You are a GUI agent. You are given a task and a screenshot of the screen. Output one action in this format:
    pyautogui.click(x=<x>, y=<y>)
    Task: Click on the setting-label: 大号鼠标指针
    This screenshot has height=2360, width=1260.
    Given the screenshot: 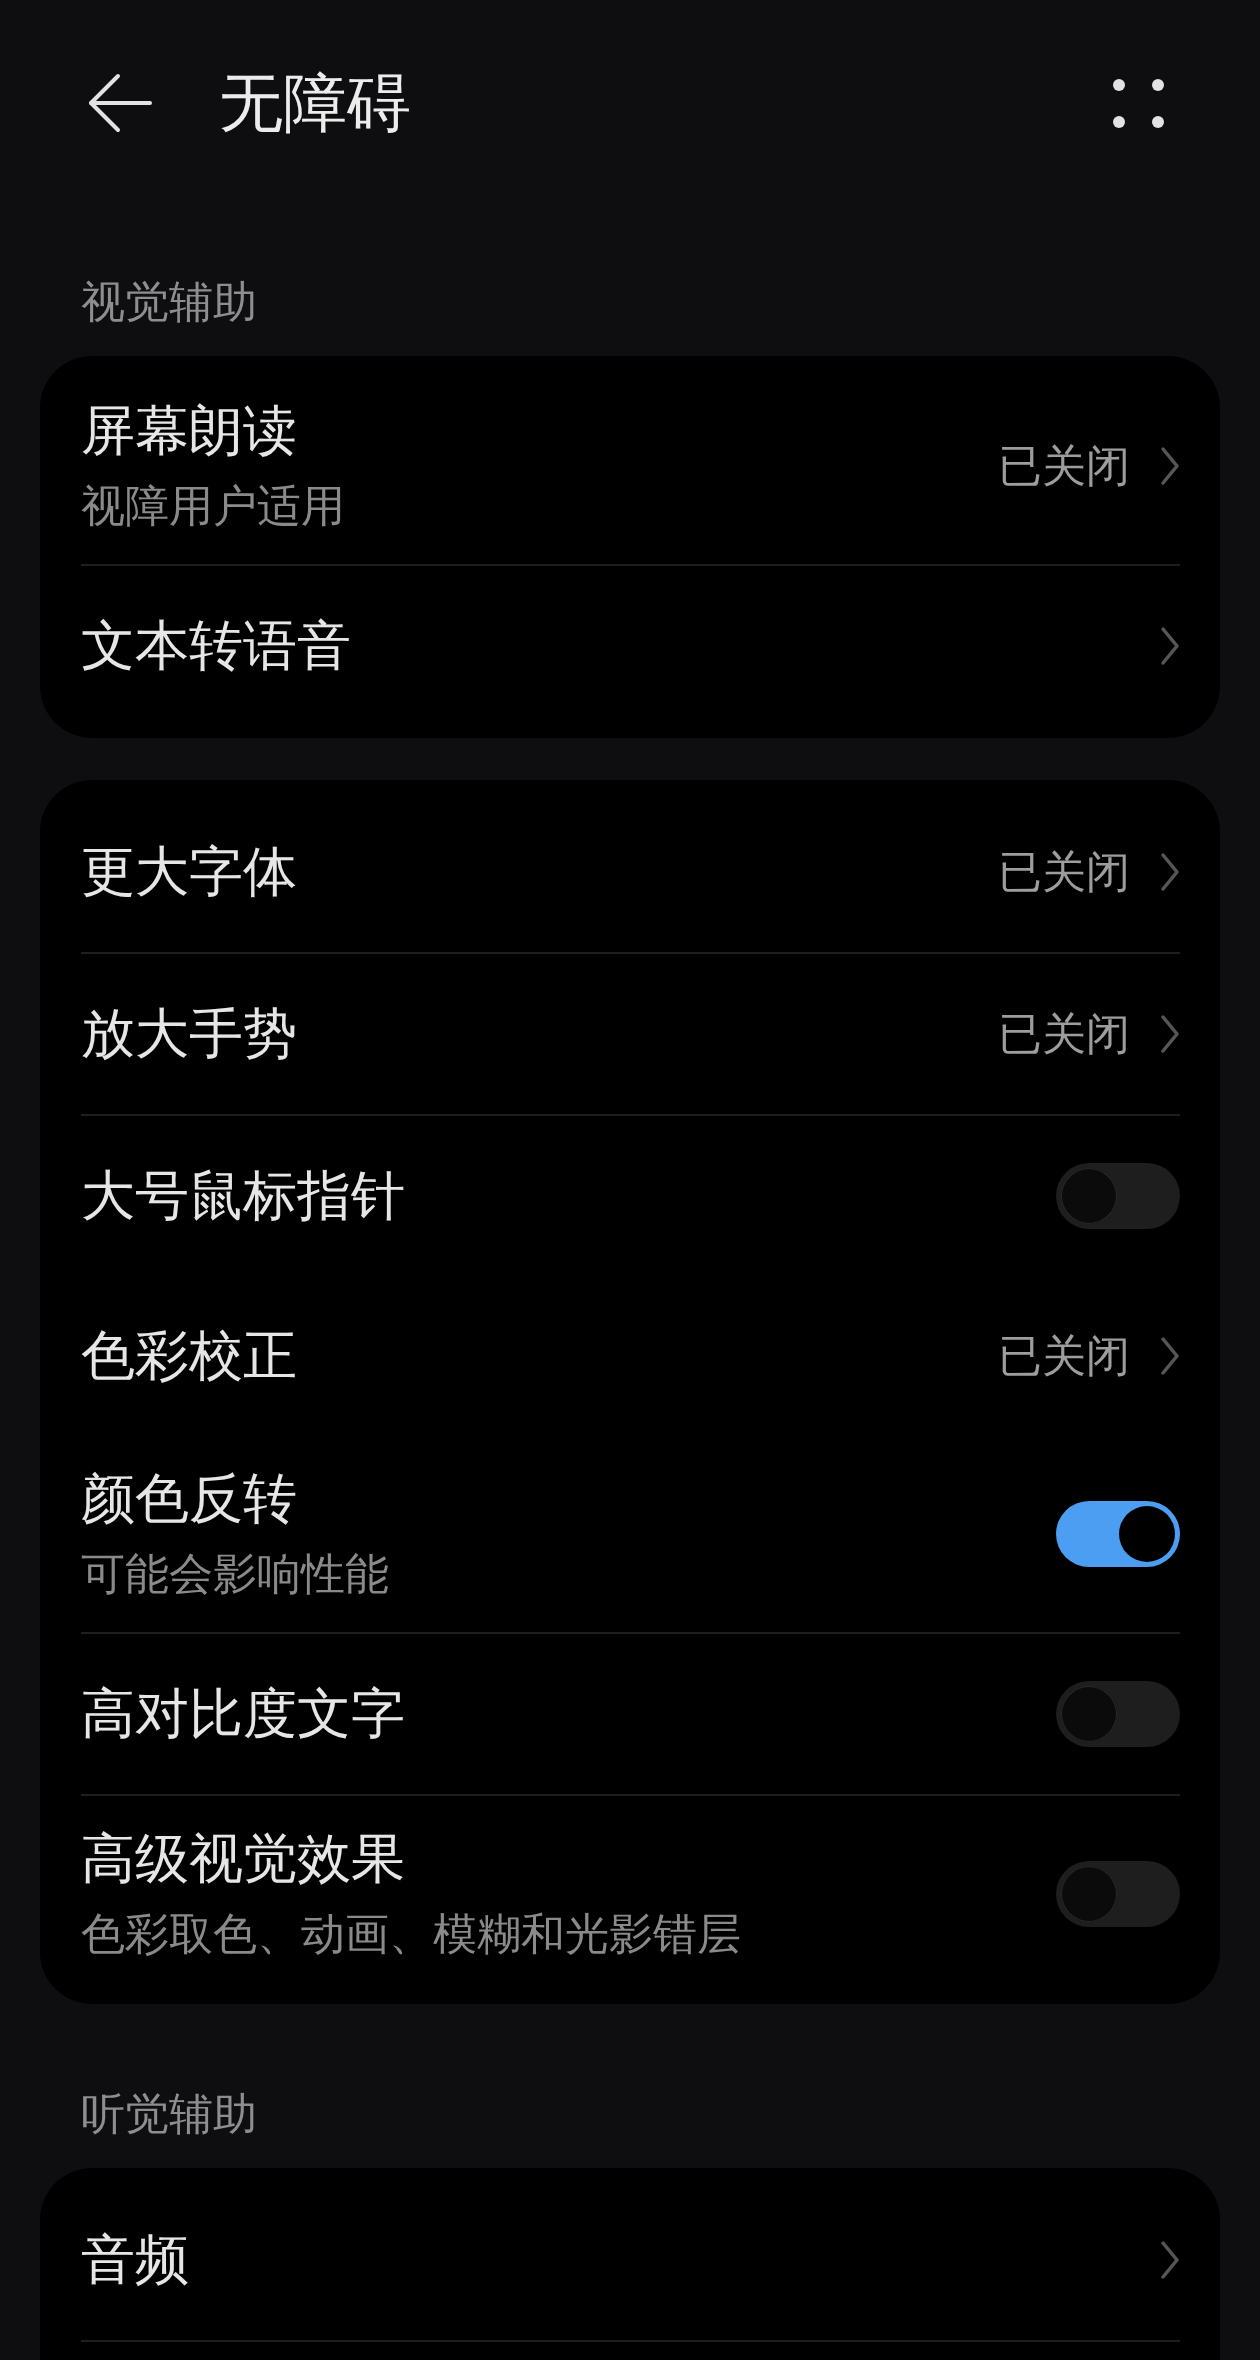 What is the action you would take?
    pyautogui.click(x=243, y=1196)
    